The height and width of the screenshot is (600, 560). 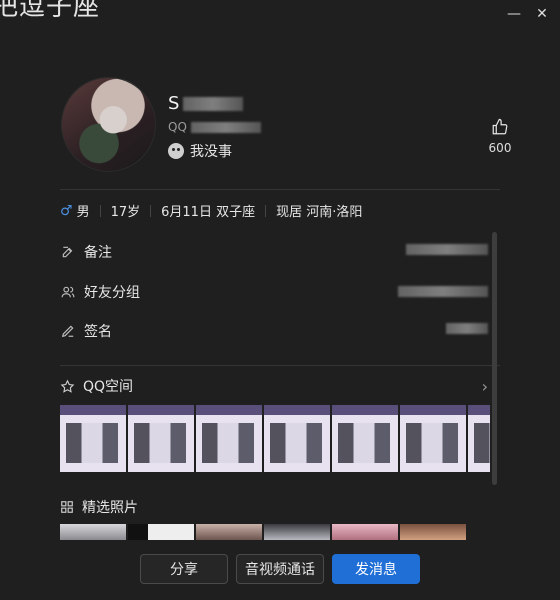 I want to click on profile-name: S, so click(x=206, y=103).